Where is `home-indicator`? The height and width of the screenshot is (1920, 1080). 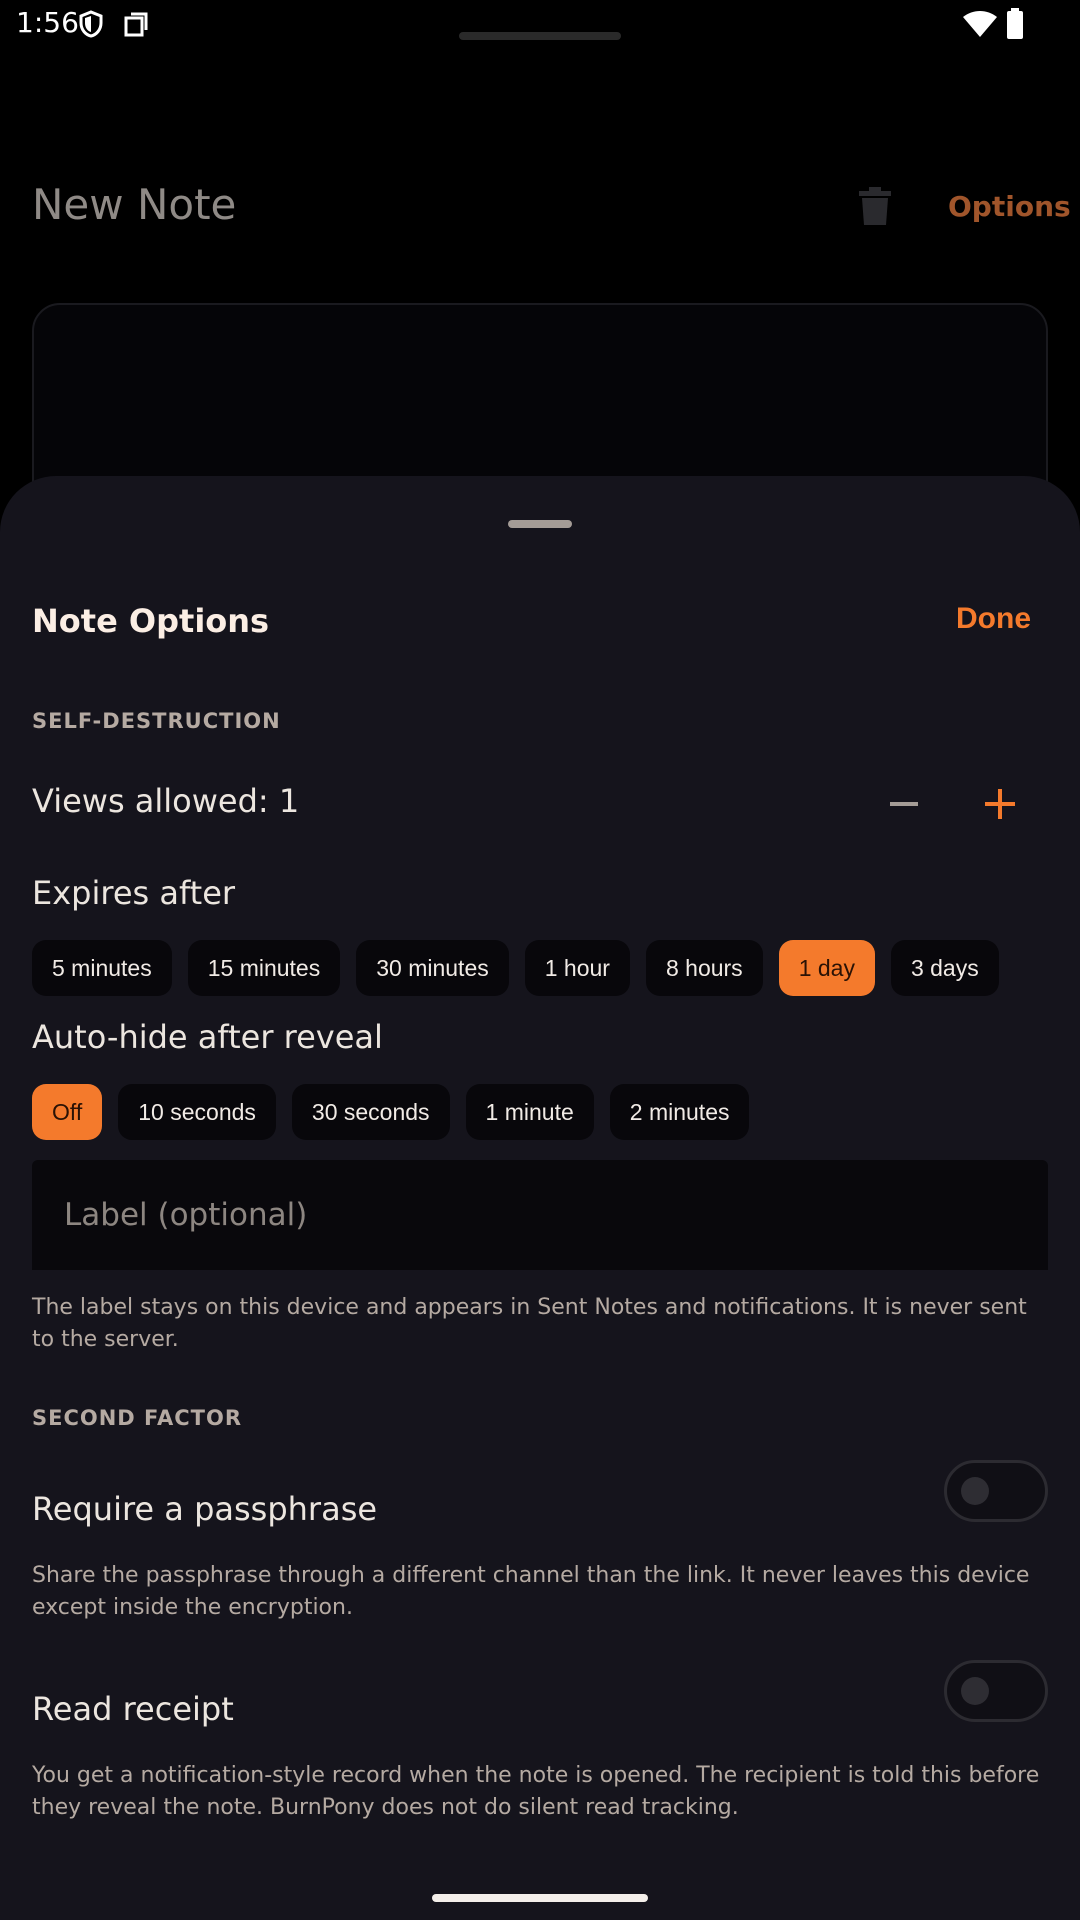 home-indicator is located at coordinates (540, 1898).